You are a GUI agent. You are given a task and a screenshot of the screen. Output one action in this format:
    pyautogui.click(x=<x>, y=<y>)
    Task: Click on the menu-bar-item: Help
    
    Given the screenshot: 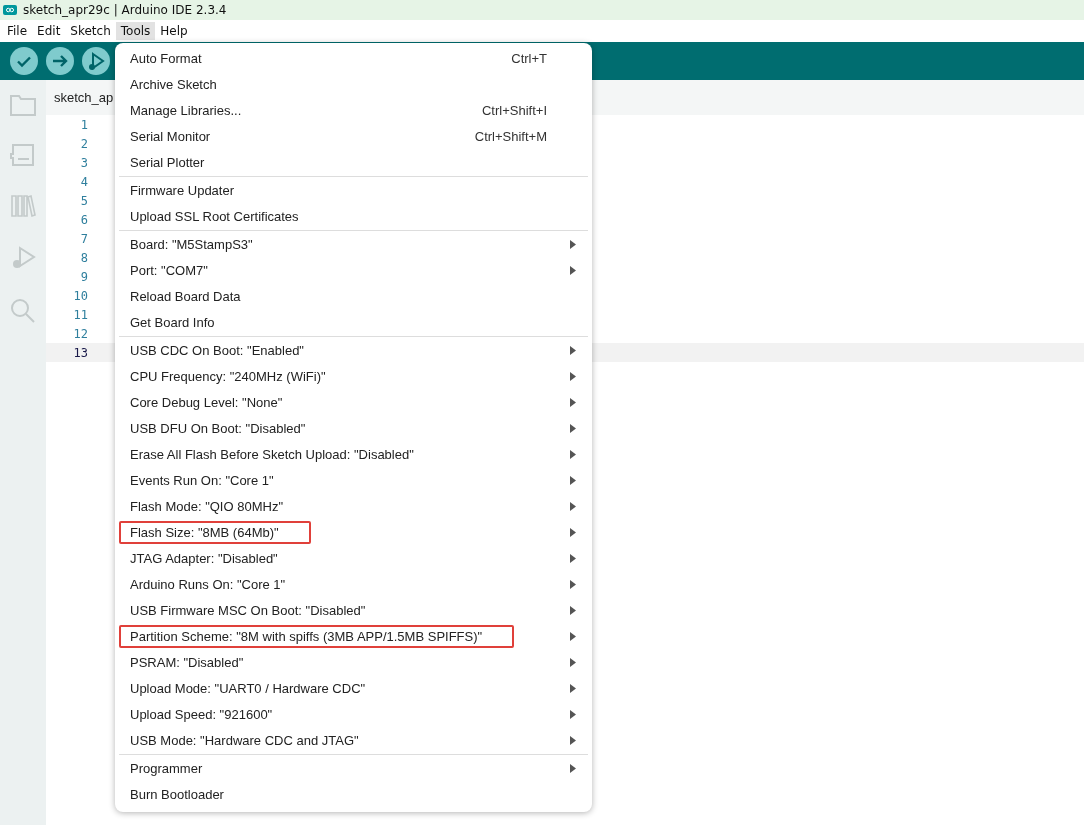 What is the action you would take?
    pyautogui.click(x=174, y=31)
    